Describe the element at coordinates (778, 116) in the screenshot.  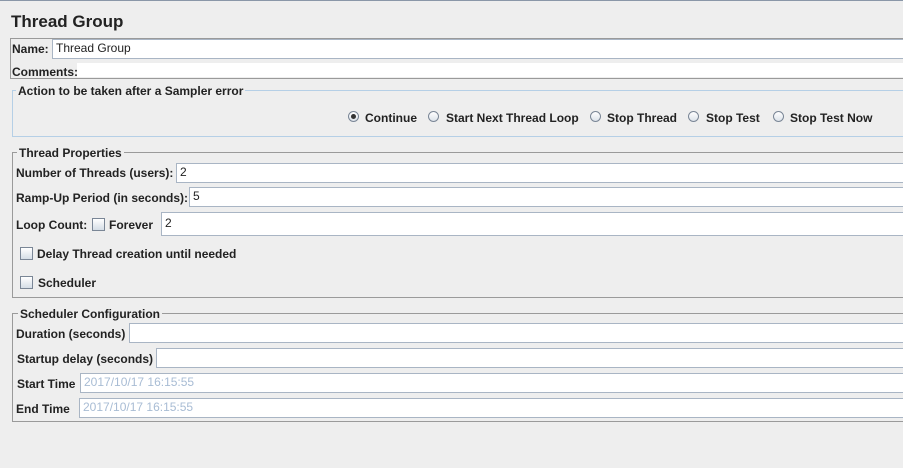
I see `radio-stop-test-now` at that location.